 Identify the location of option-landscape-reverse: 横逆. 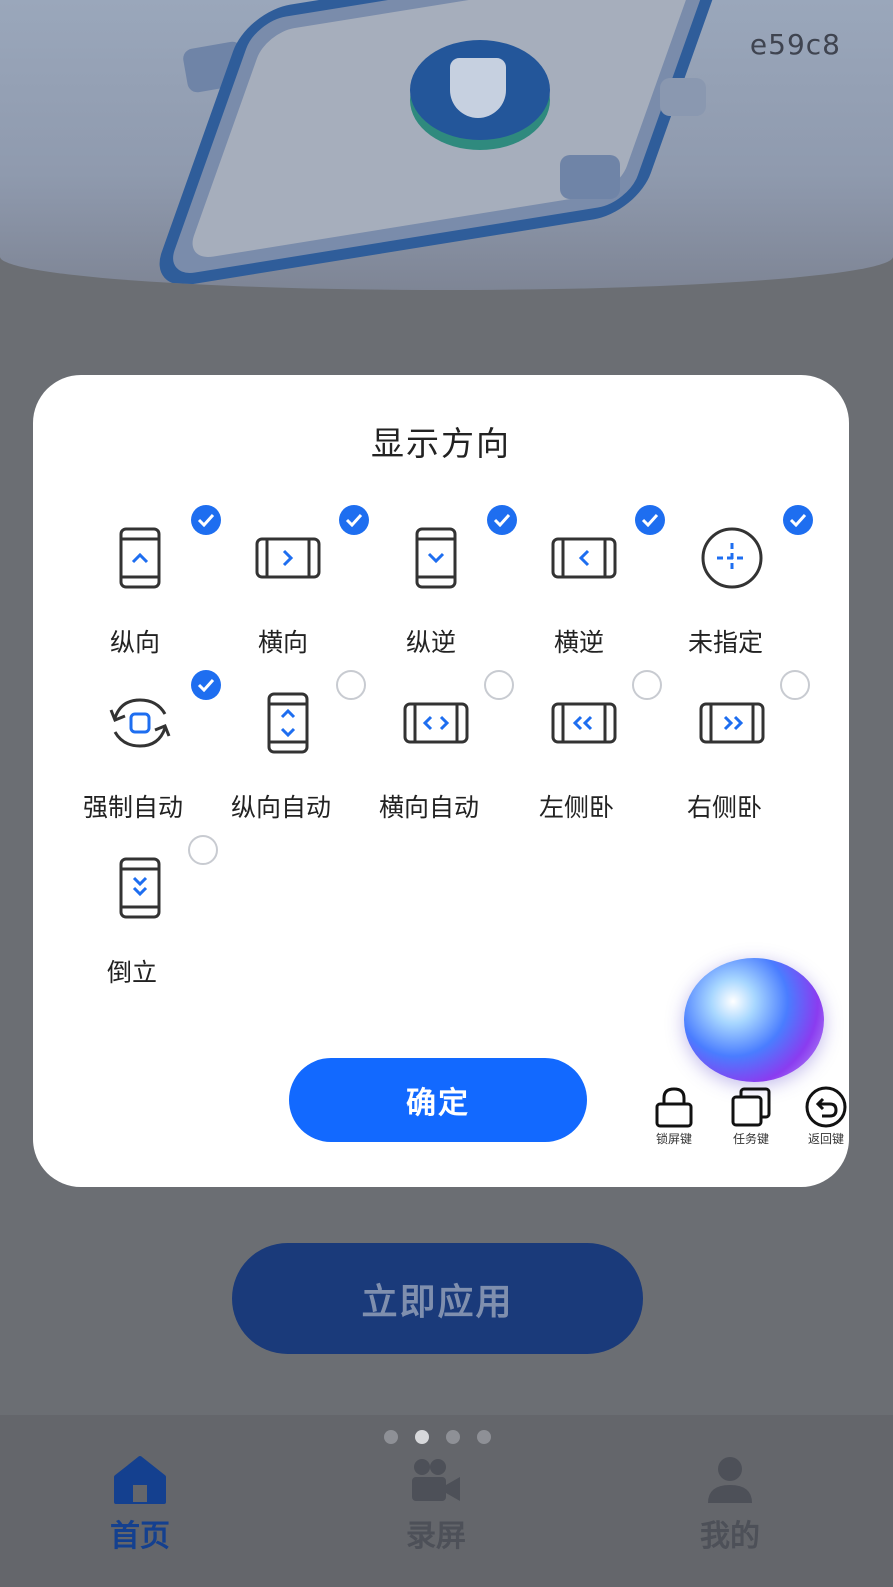
(586, 581).